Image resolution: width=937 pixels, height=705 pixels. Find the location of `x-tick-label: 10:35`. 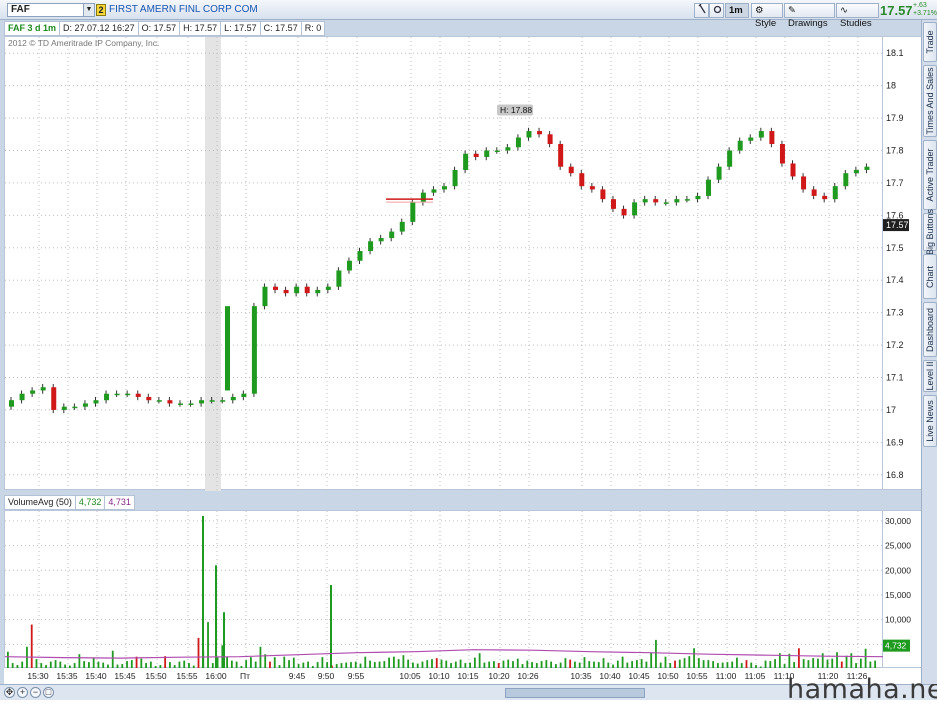

x-tick-label: 10:35 is located at coordinates (581, 676).